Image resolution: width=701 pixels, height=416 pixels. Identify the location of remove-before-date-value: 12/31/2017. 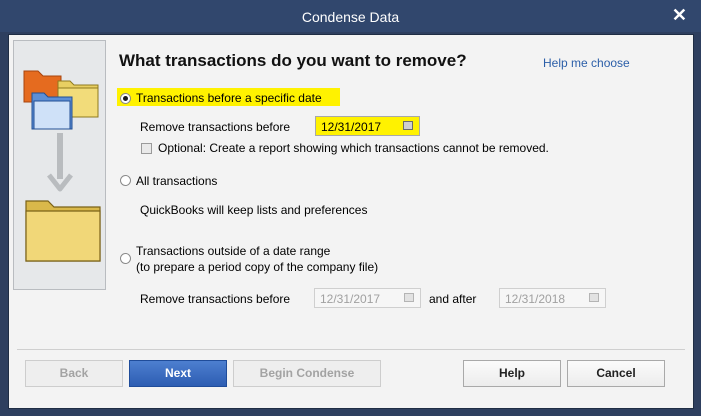
(351, 127).